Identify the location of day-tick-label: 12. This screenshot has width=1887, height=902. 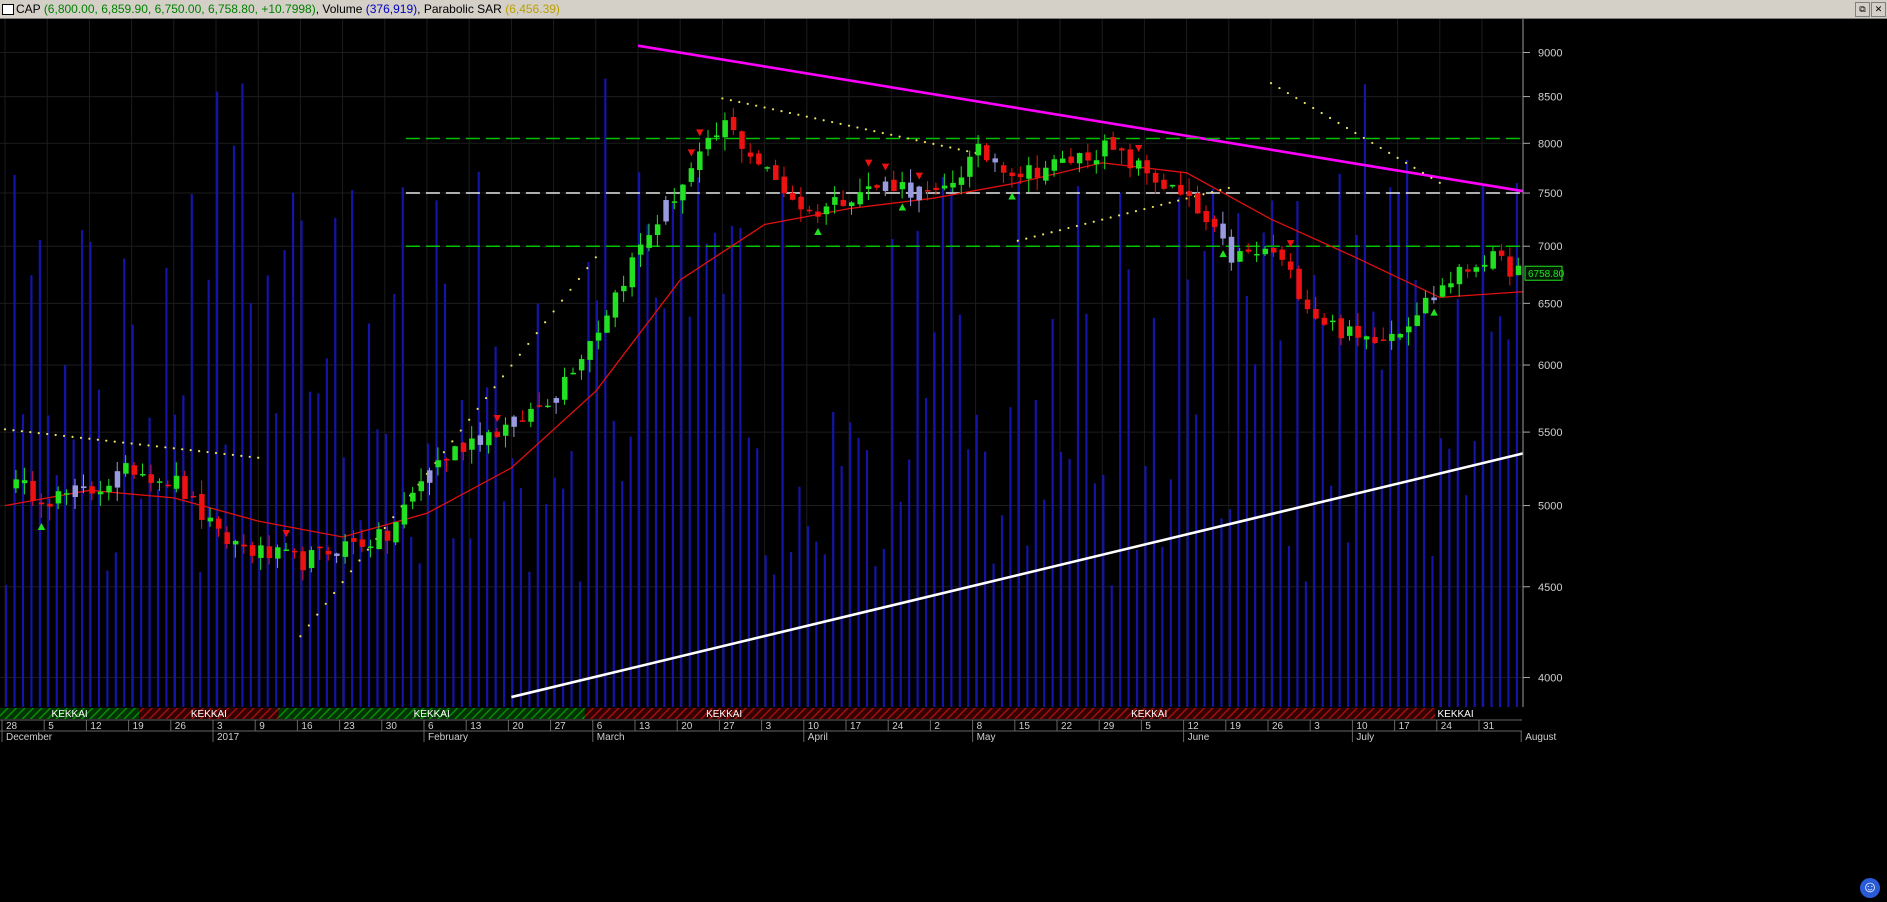
(96, 726).